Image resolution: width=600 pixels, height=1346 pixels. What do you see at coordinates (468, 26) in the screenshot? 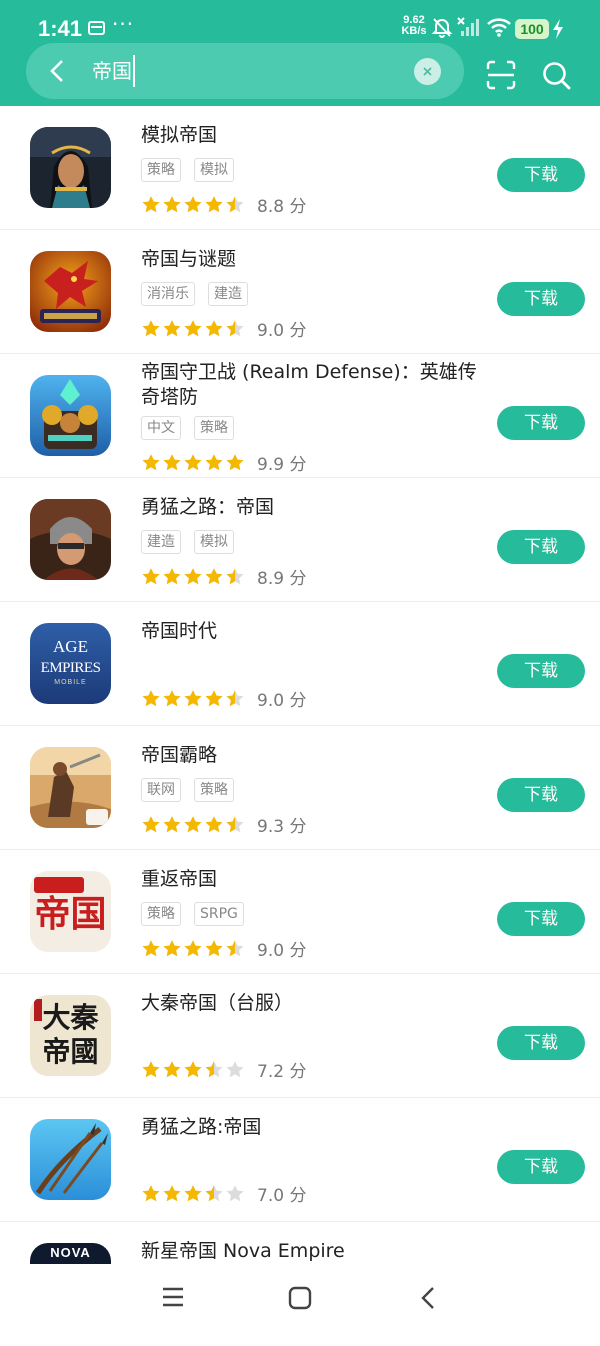
I see `signal-icon` at bounding box center [468, 26].